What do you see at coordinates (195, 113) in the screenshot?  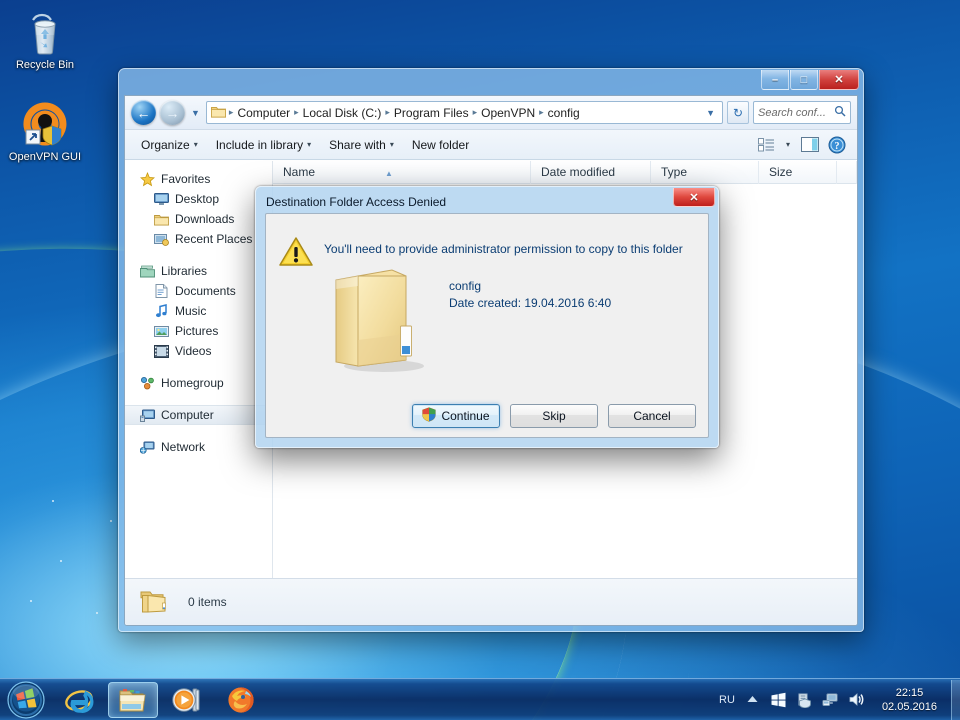 I see `recent-pages-icon: ▼` at bounding box center [195, 113].